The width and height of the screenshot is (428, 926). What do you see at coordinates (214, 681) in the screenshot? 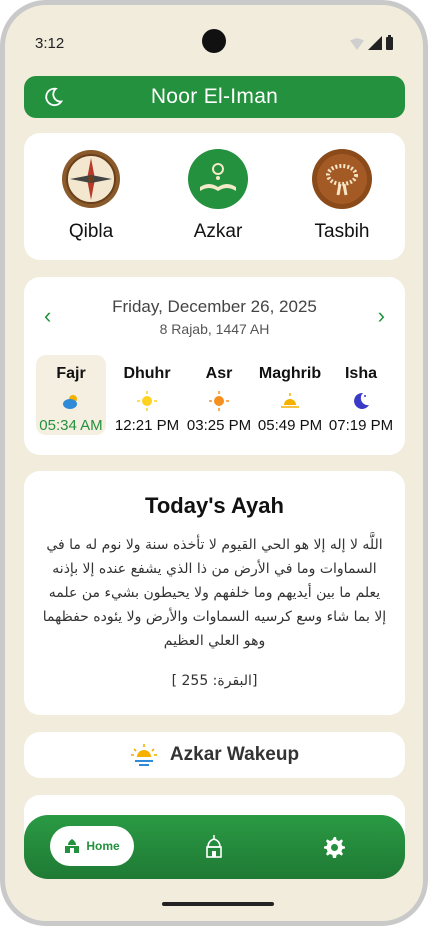
I see `ayah-reference: [ البقرة: 255]` at bounding box center [214, 681].